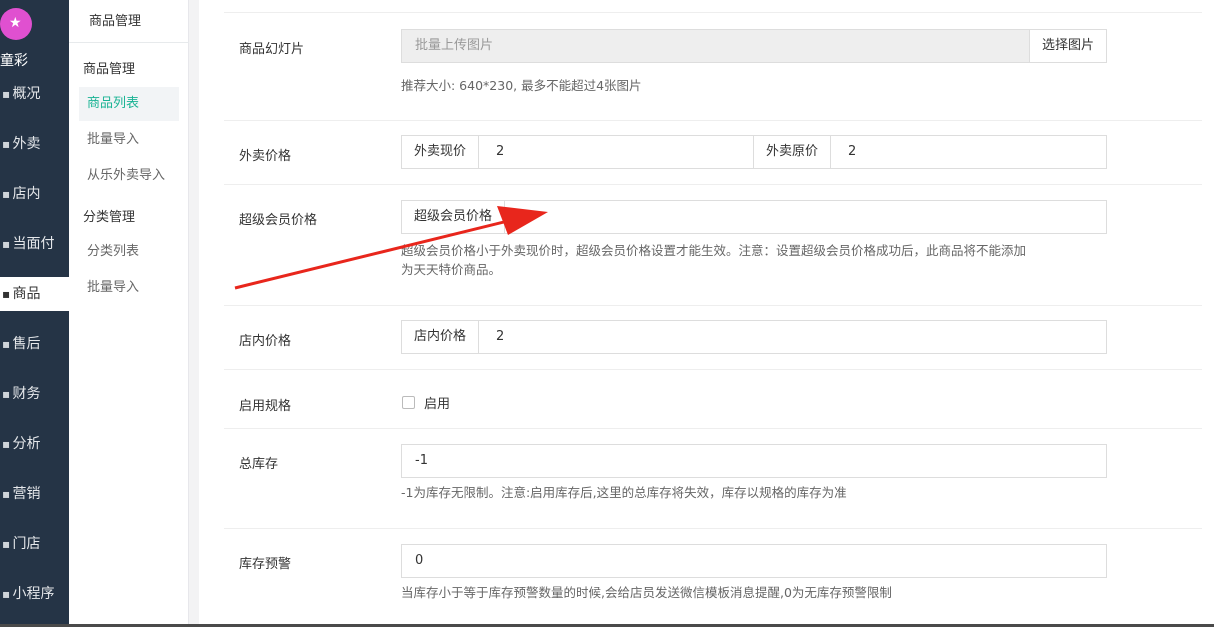  What do you see at coordinates (391, 248) in the screenshot?
I see `annotation-arrow-icon` at bounding box center [391, 248].